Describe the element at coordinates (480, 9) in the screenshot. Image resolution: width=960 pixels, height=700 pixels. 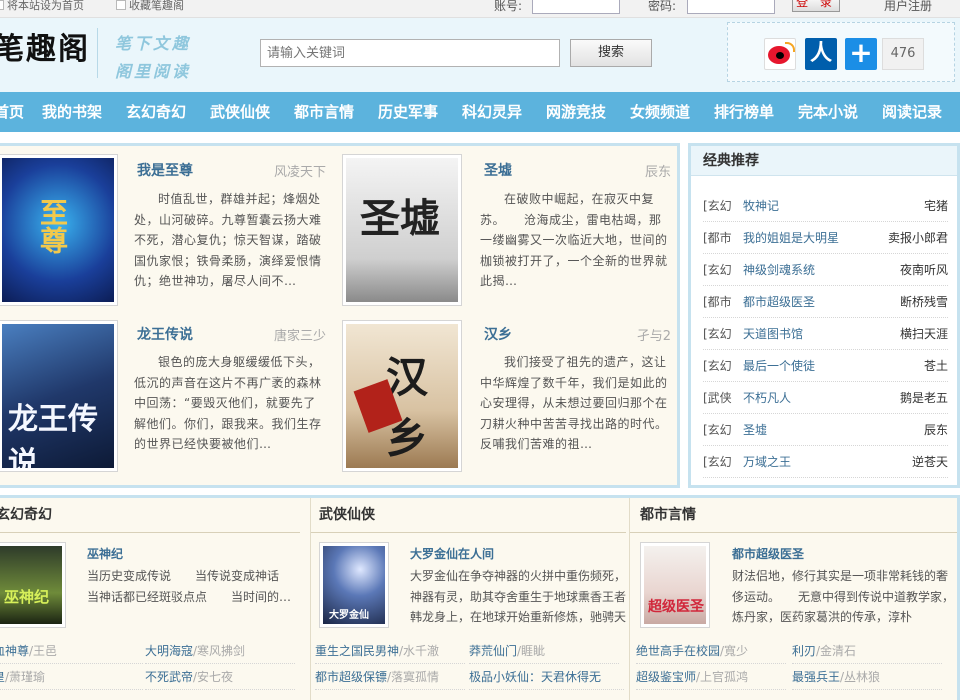
I see `top-bar: 将本站设为首页 收藏笔趣阁 账号: 密码: 登 录 用户注册` at that location.